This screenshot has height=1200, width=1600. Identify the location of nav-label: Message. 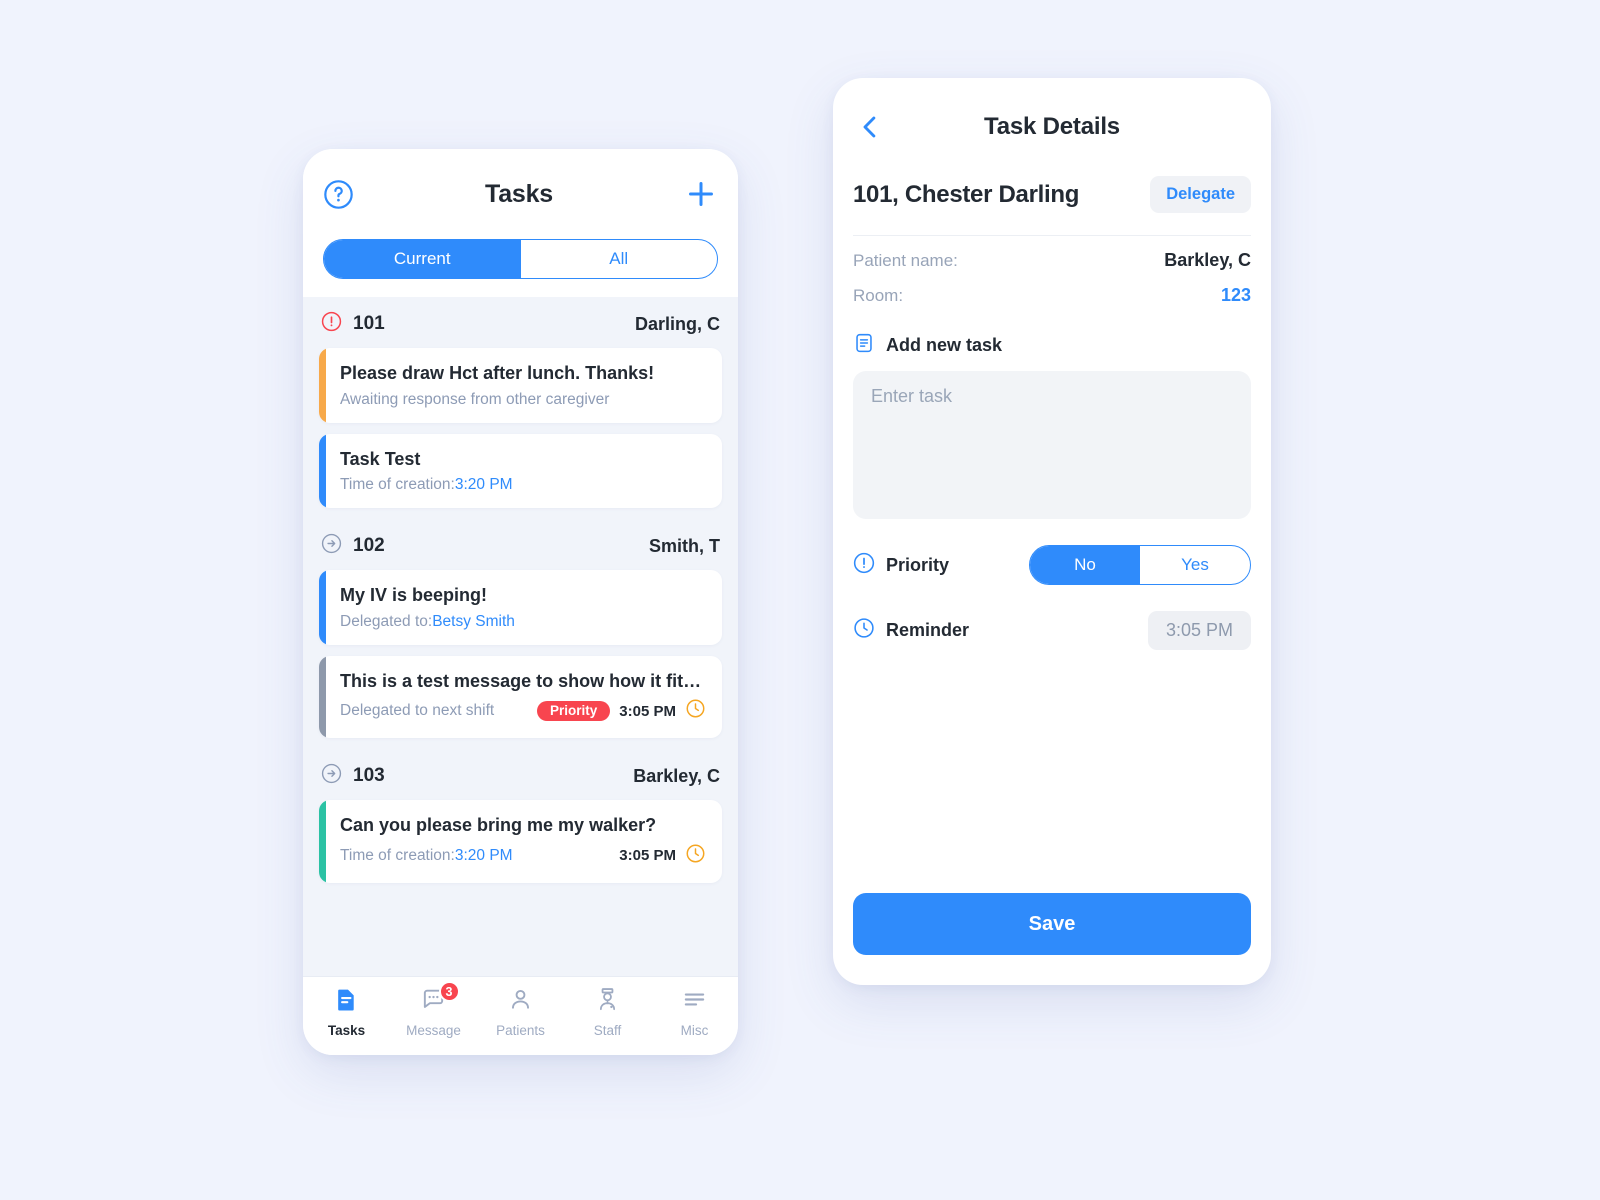
(433, 1030).